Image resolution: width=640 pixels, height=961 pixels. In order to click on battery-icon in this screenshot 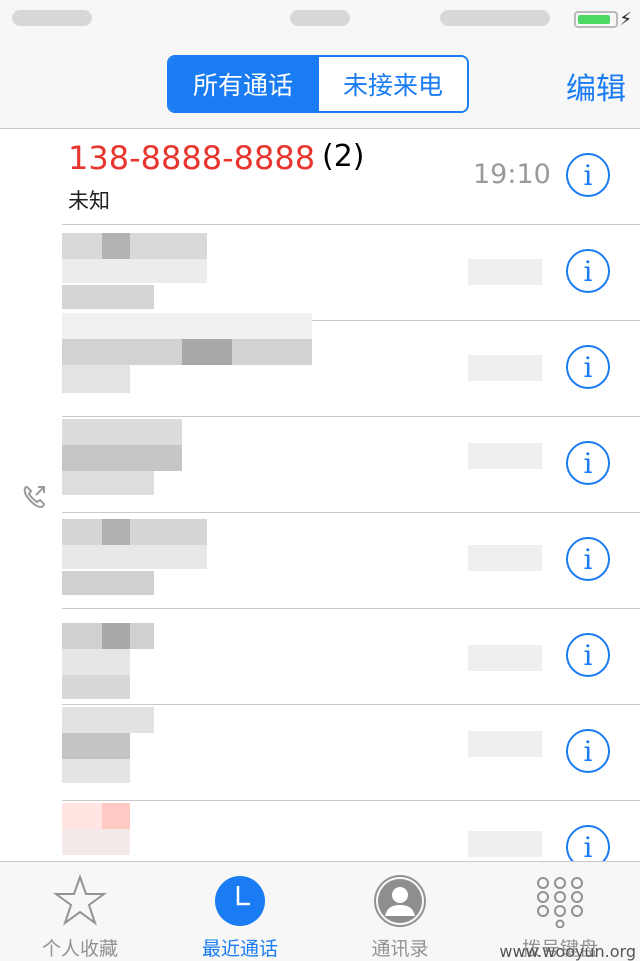, I will do `click(596, 19)`.